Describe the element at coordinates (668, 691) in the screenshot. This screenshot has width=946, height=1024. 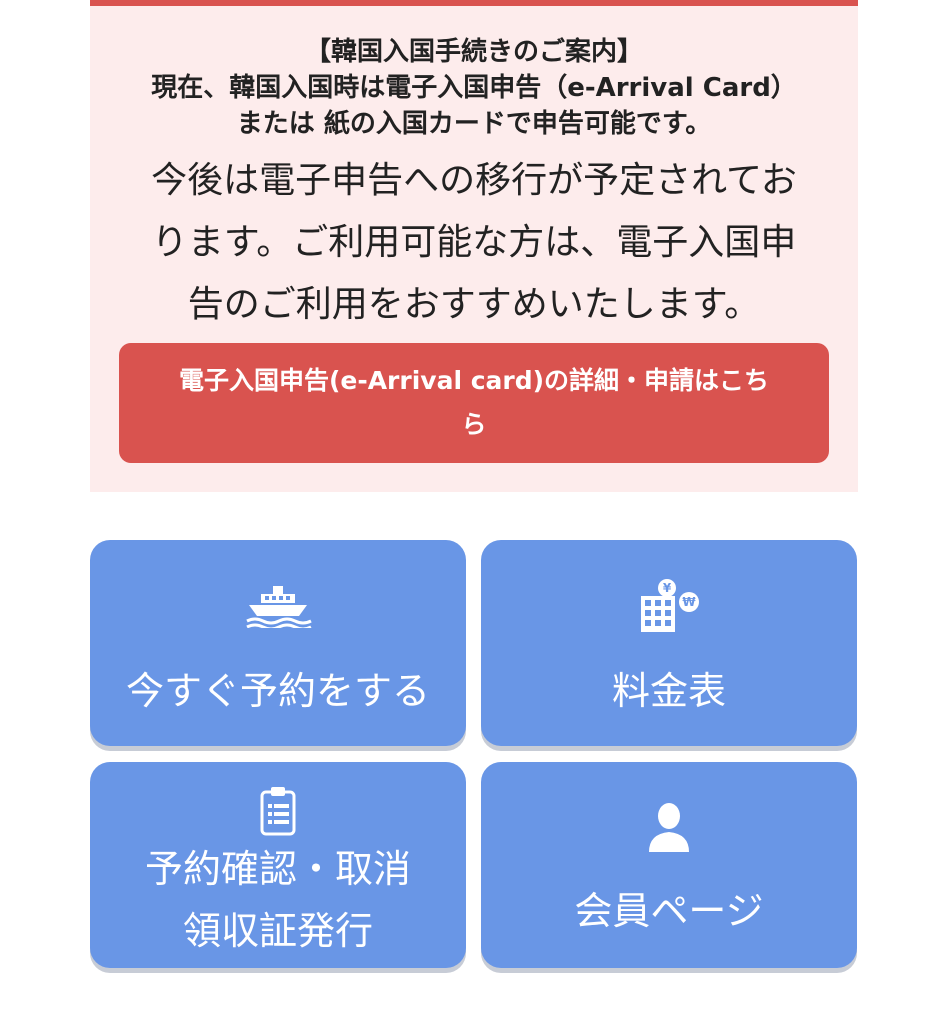
I see `fare-table-label: 料金表` at that location.